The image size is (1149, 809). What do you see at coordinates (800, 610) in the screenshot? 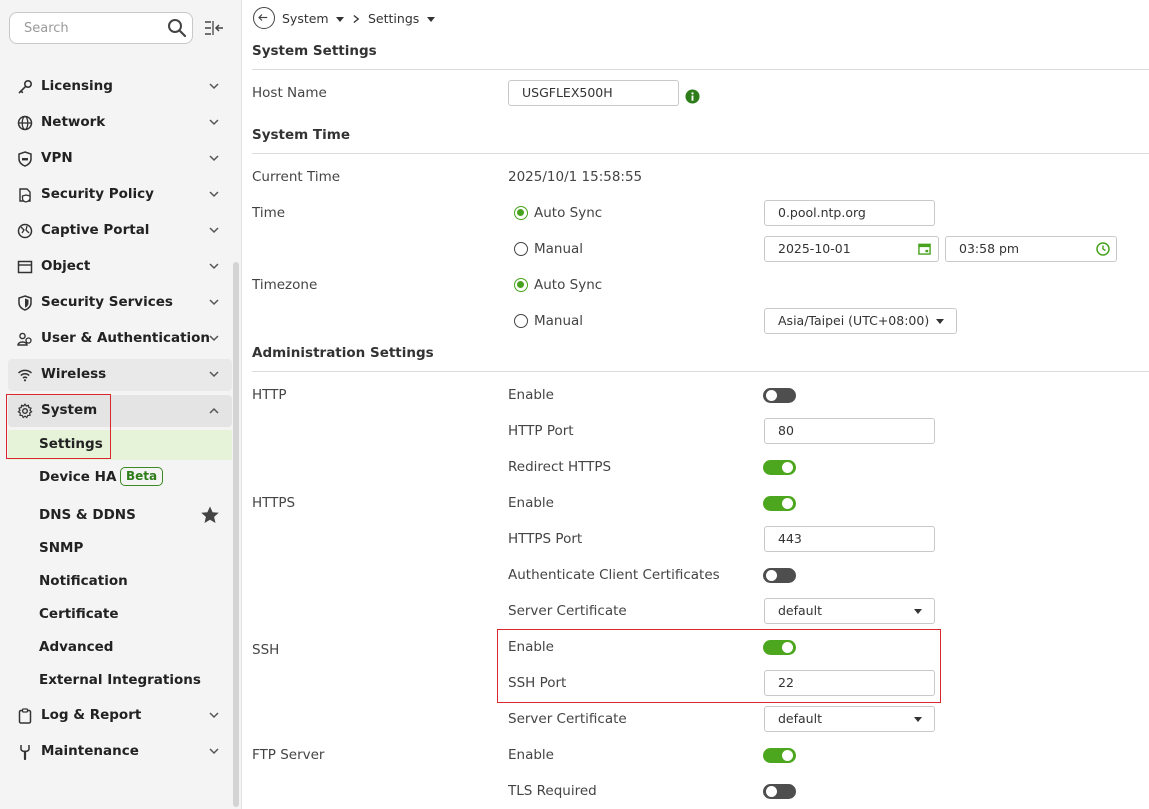
I see `https-server-cert-value: default` at bounding box center [800, 610].